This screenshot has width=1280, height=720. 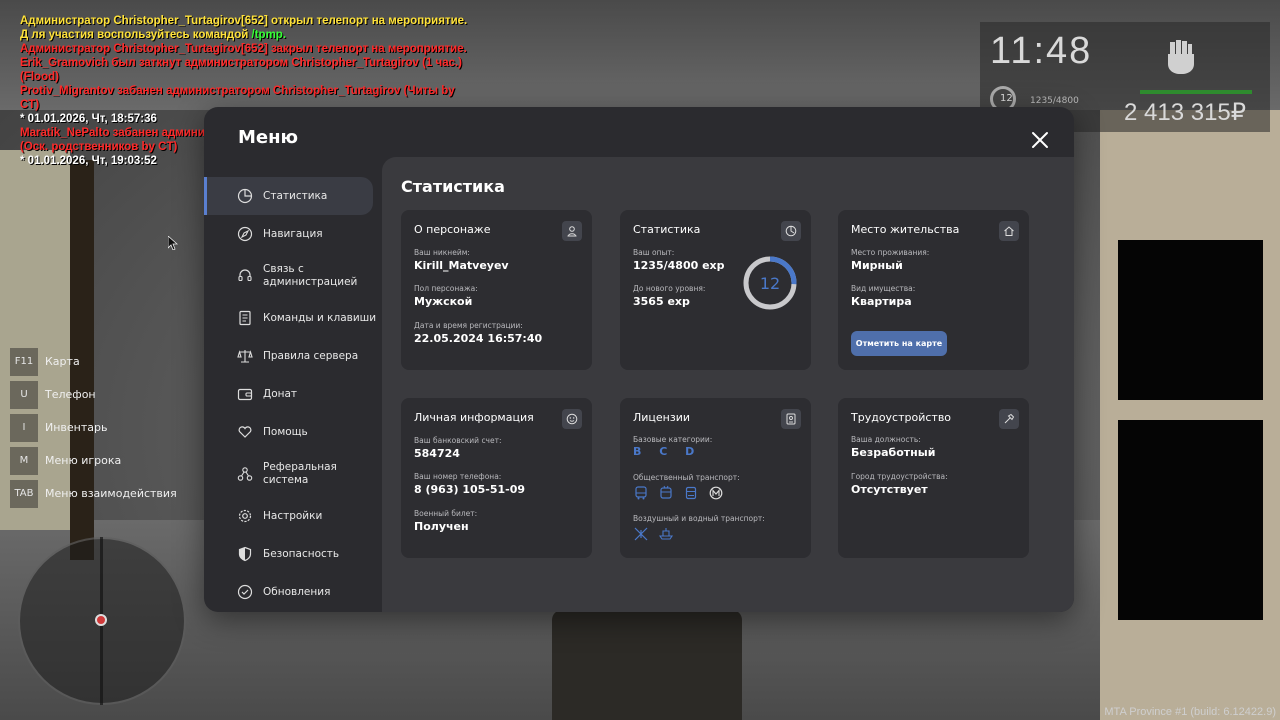 I want to click on trolleybus-icon, so click(x=666, y=492).